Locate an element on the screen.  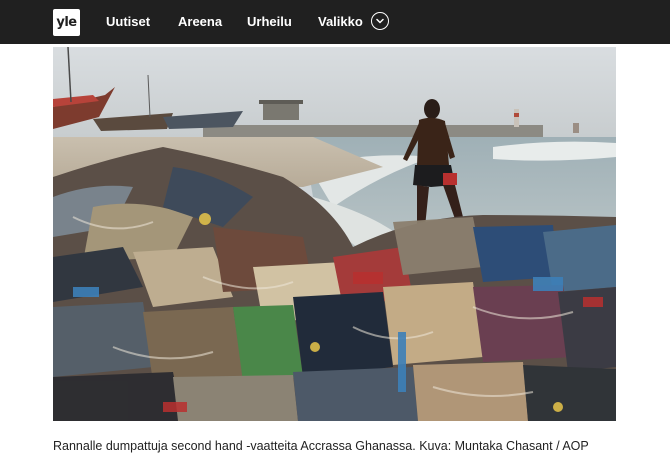
yle-logo: yle is located at coordinates (66, 22).